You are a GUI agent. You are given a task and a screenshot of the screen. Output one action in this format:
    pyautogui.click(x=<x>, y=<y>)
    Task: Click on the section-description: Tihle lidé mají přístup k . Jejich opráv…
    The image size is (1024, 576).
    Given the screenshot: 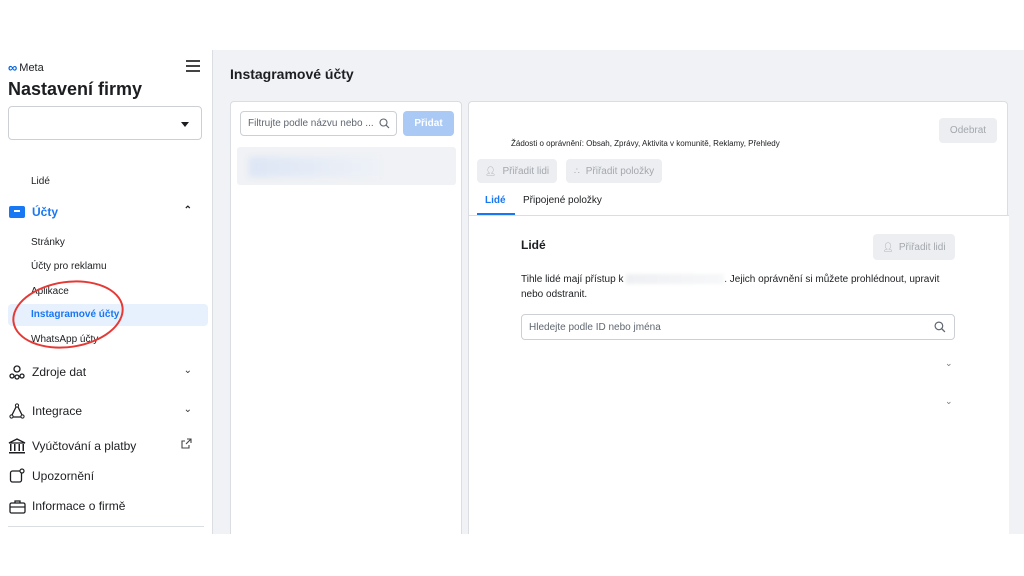 What is the action you would take?
    pyautogui.click(x=736, y=287)
    